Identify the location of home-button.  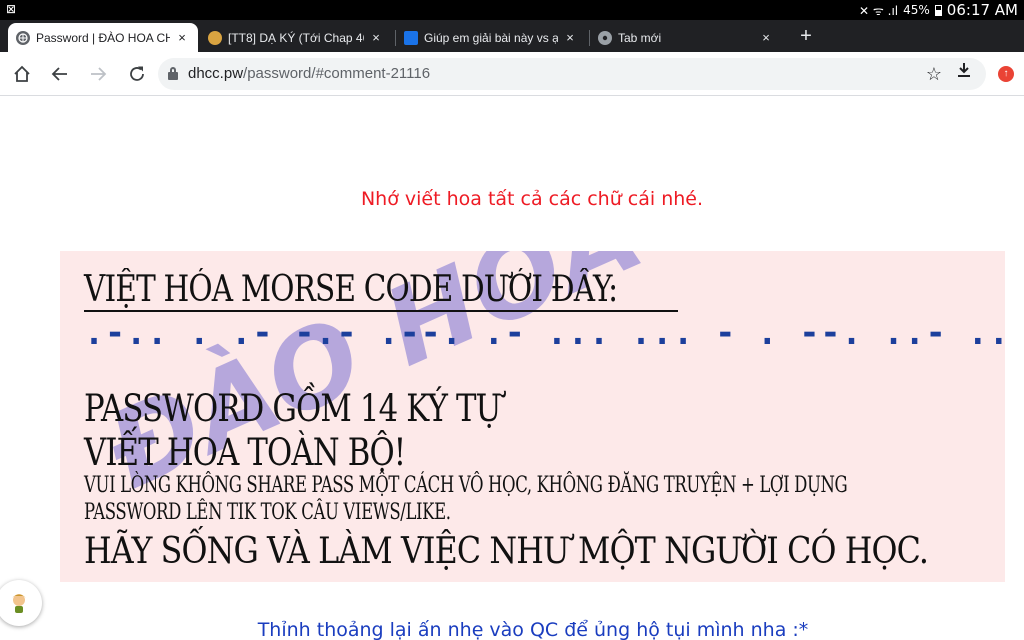
(22, 74).